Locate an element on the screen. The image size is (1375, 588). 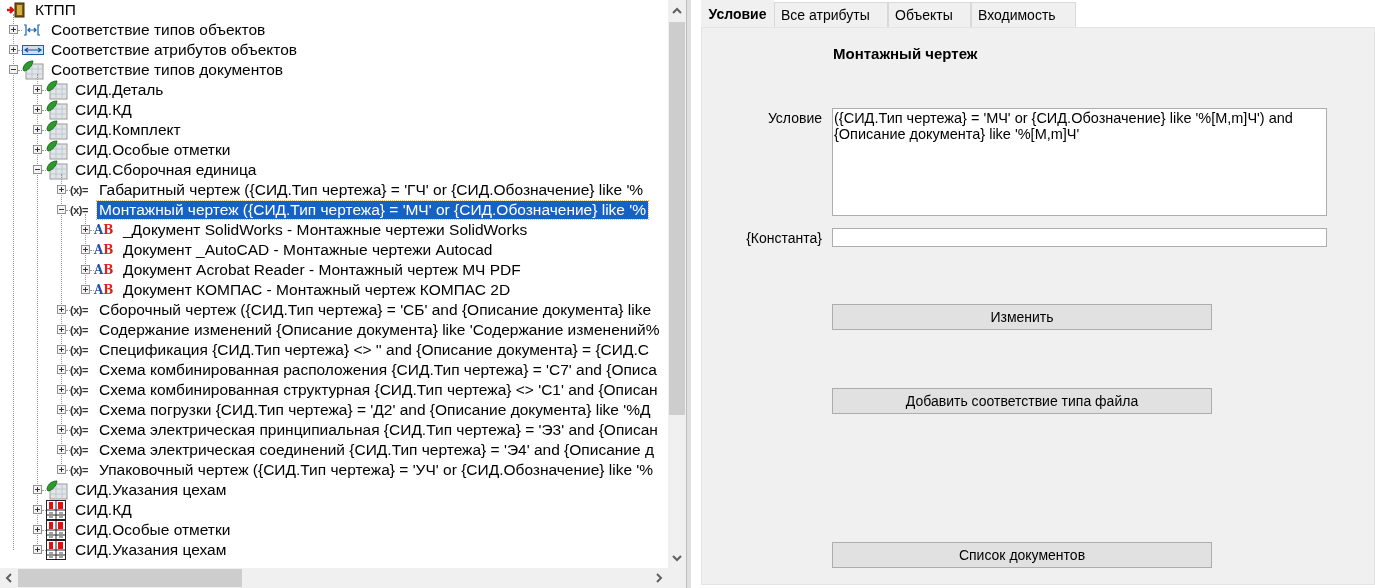
tree-item: Упаковочный чертеж ({СИД.Тип чертежа} = 'УЧ' or {СИД.Обозначение} like '% is located at coordinates (376, 470).